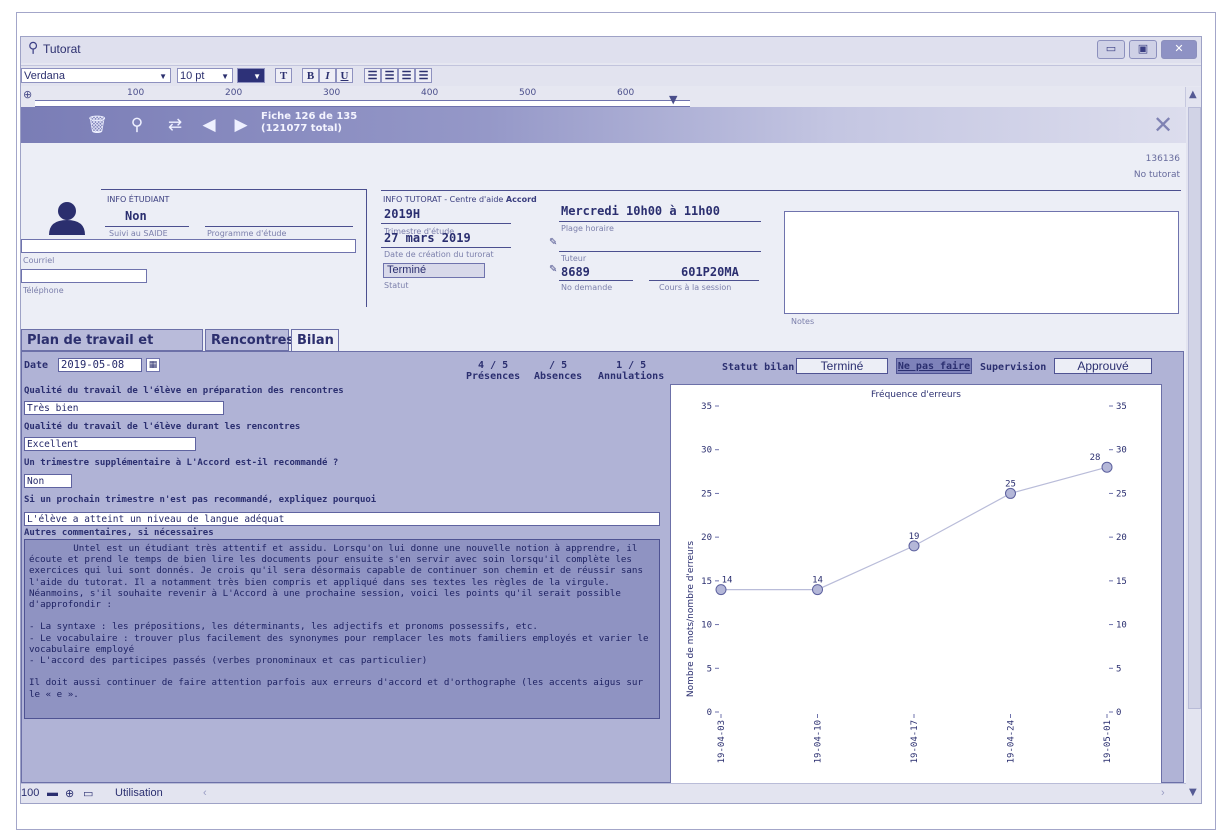 The image size is (1231, 837). What do you see at coordinates (706, 494) in the screenshot?
I see `y-tick-label-left: 25` at bounding box center [706, 494].